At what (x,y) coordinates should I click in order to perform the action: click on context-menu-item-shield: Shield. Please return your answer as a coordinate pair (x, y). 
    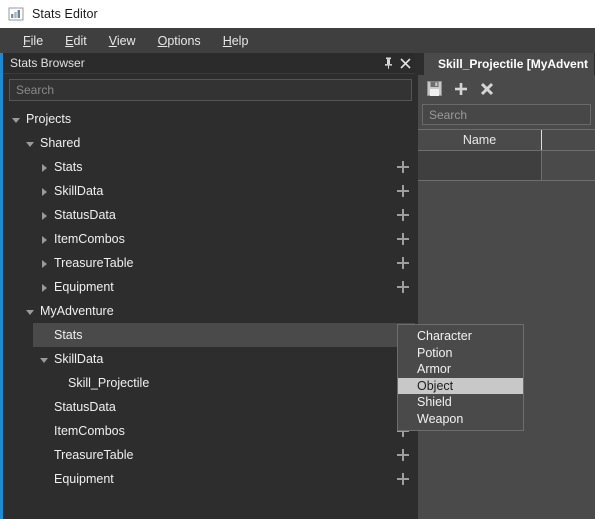
    Looking at the image, I should click on (460, 402).